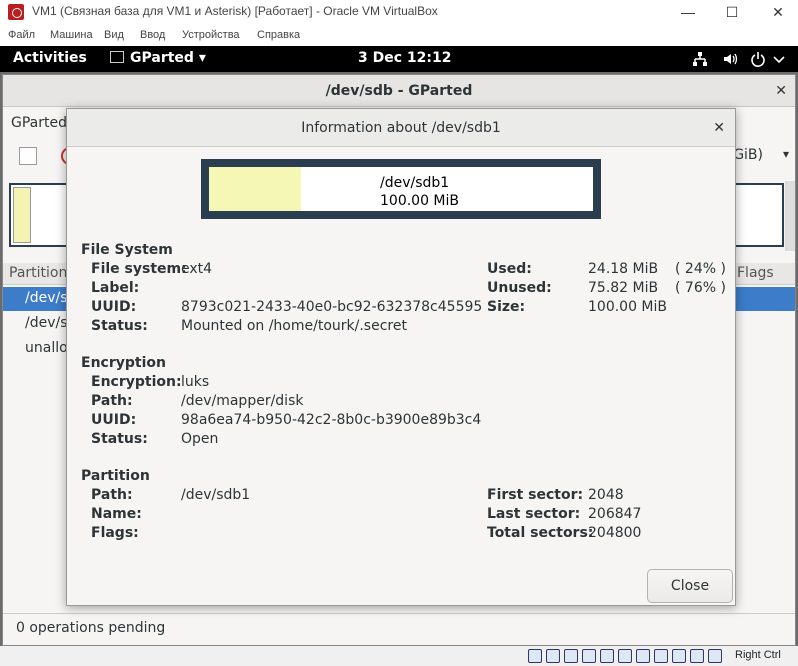 This screenshot has height=666, width=798. Describe the element at coordinates (719, 128) in the screenshot. I see `dialog-close-icon: ✕` at that location.